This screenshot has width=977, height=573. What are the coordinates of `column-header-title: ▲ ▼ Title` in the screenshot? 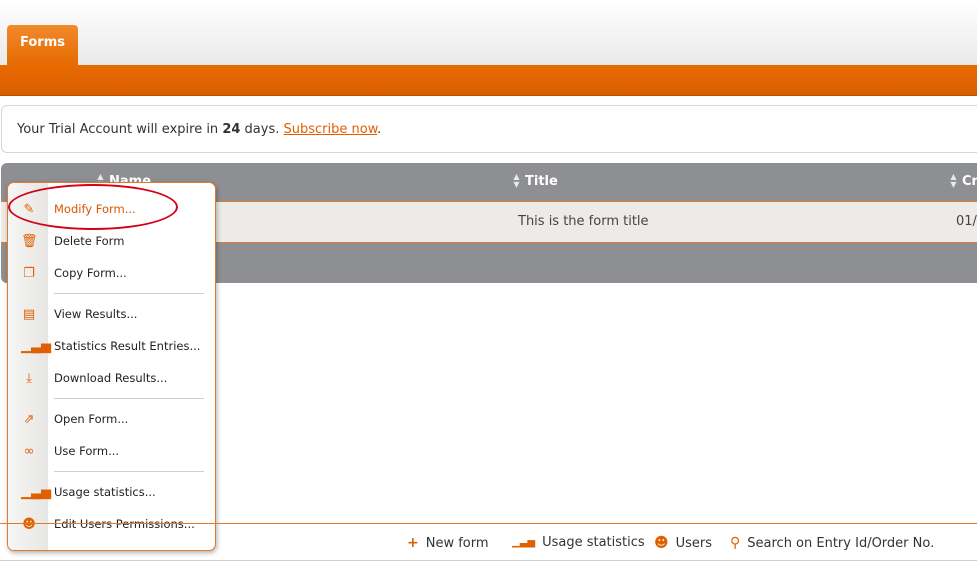 It's located at (535, 180).